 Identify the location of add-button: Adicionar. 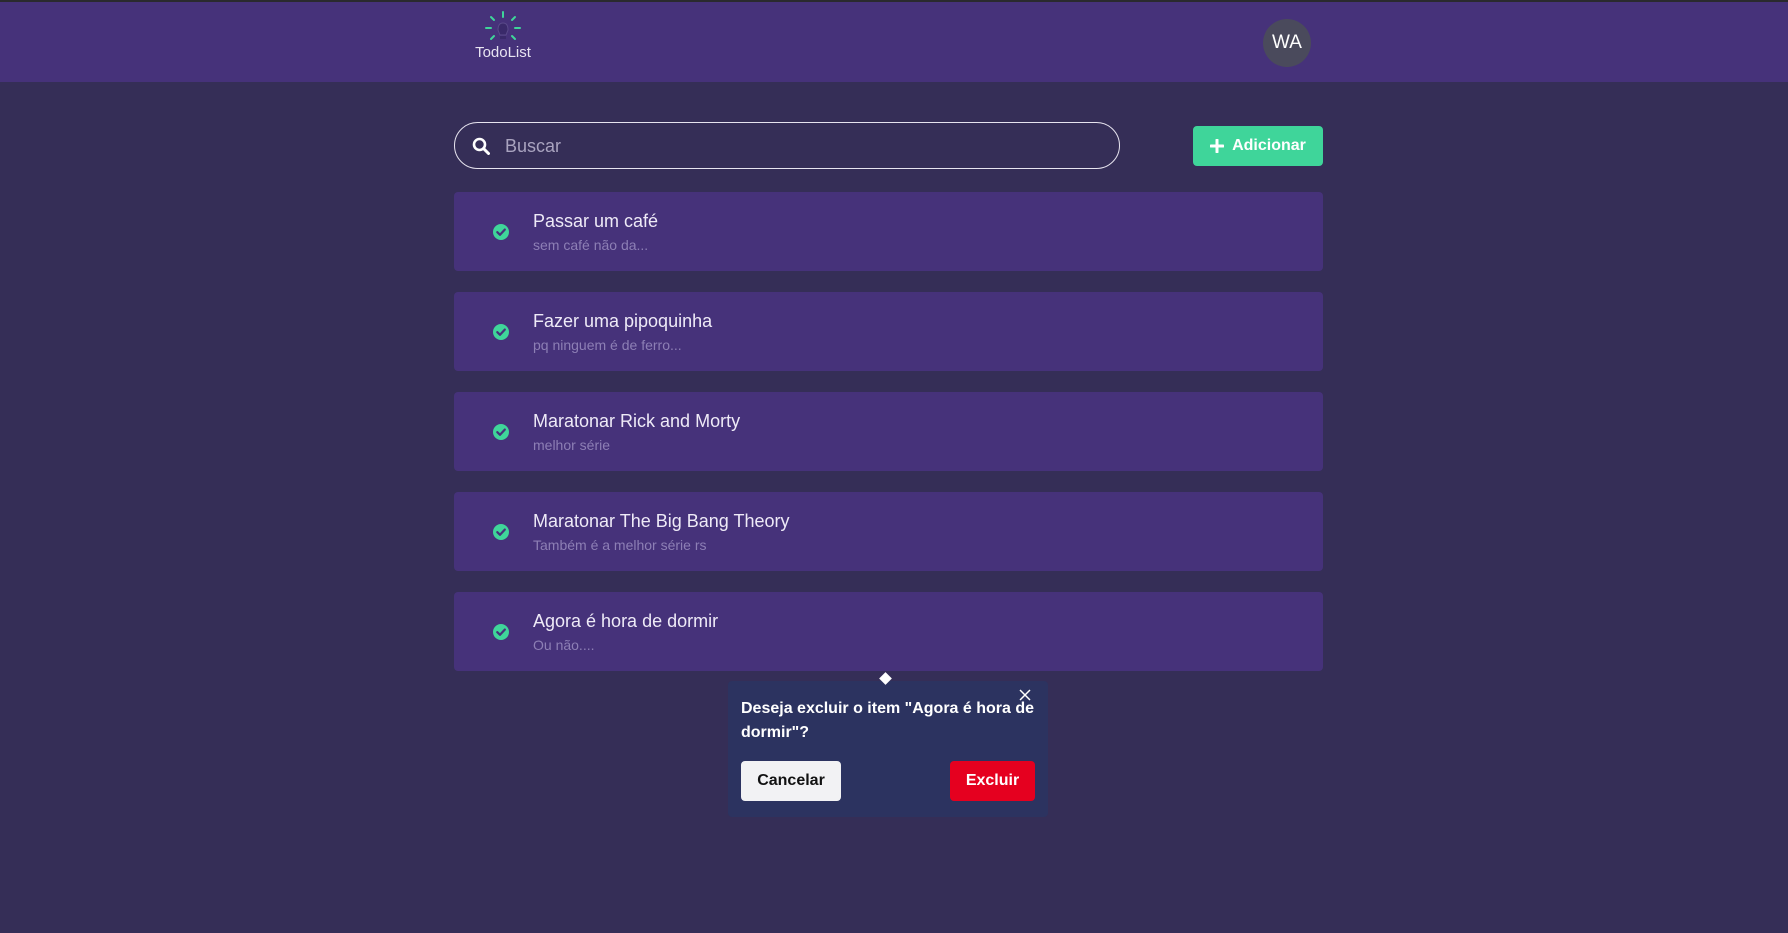
(1258, 146).